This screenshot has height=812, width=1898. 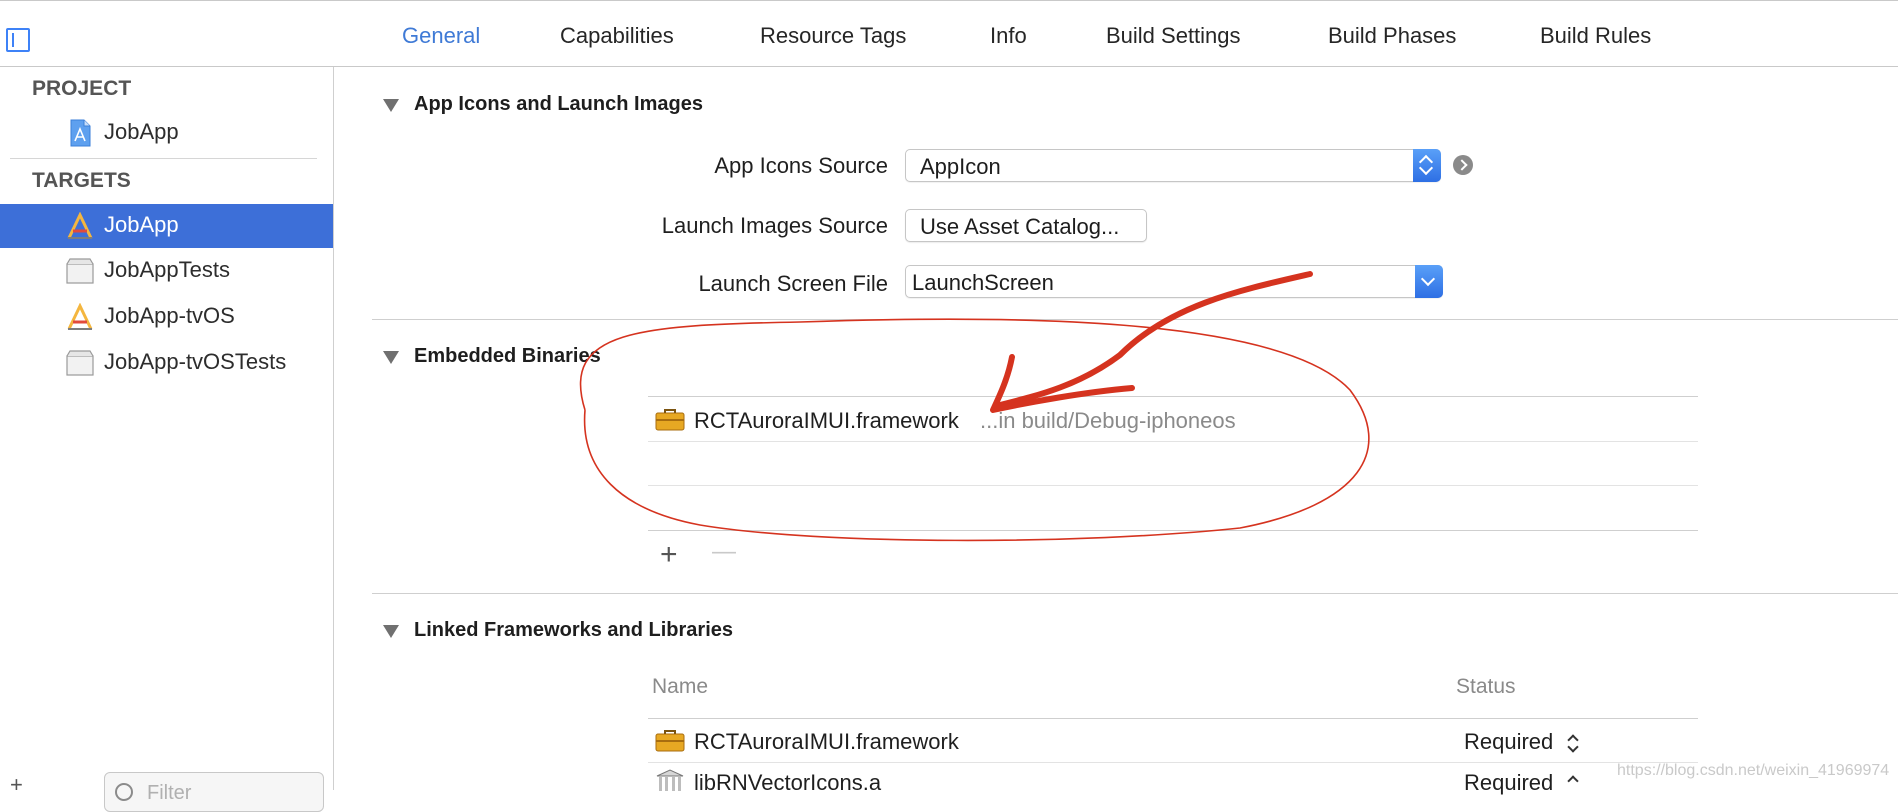 I want to click on xcode-project-icon, so click(x=80, y=133).